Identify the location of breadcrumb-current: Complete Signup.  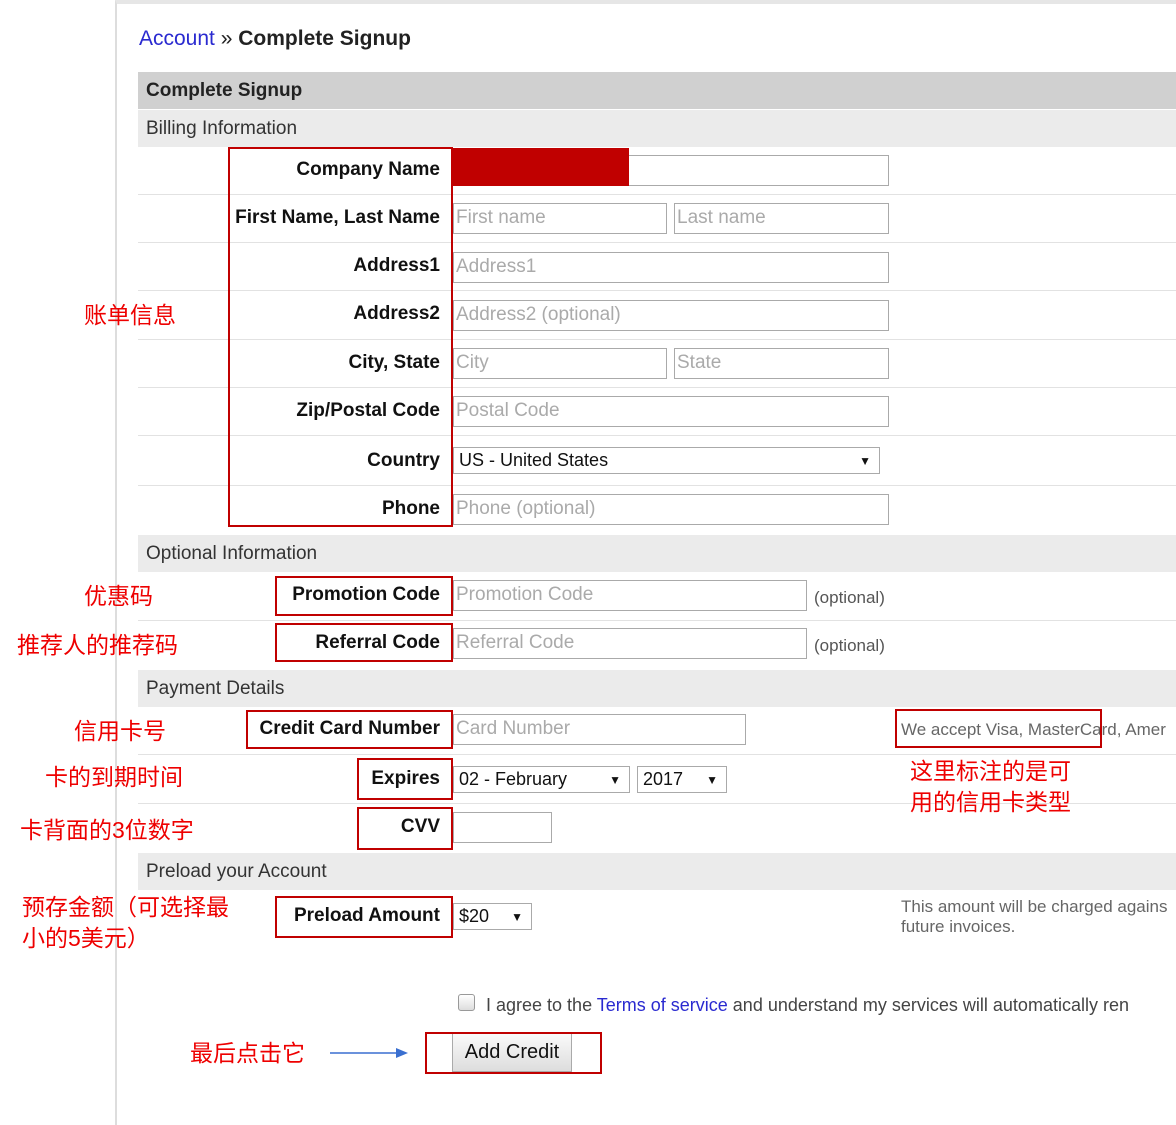
(324, 38).